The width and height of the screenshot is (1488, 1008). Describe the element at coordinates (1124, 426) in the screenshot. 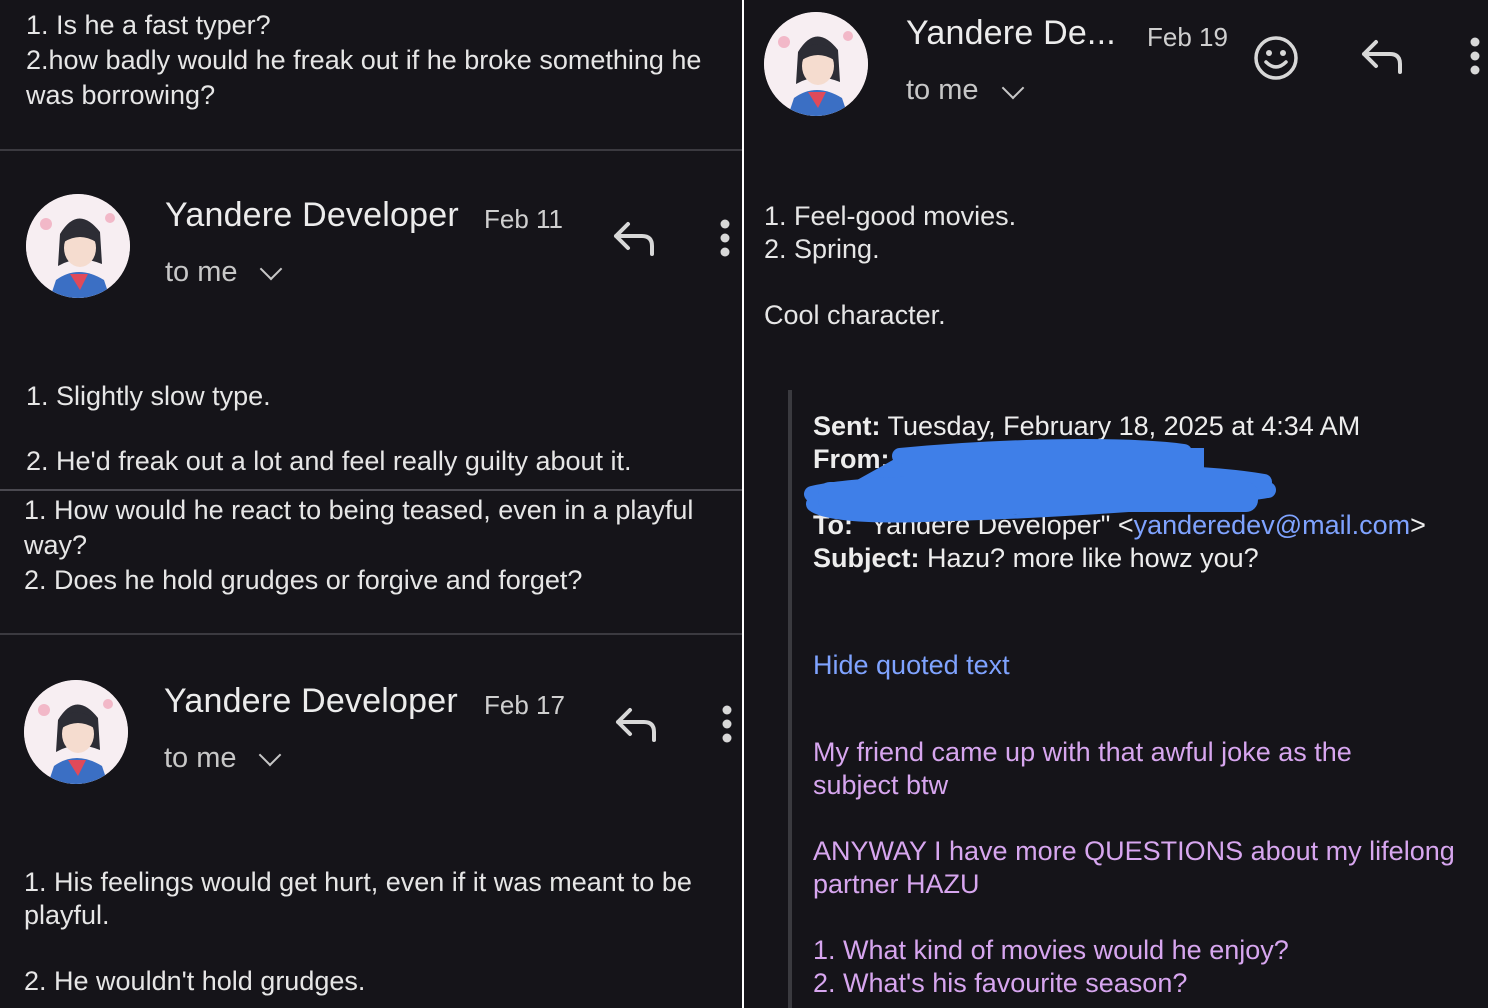

I see `sent-value: Tuesday, February 18, 2025 at 4:34 AM` at that location.